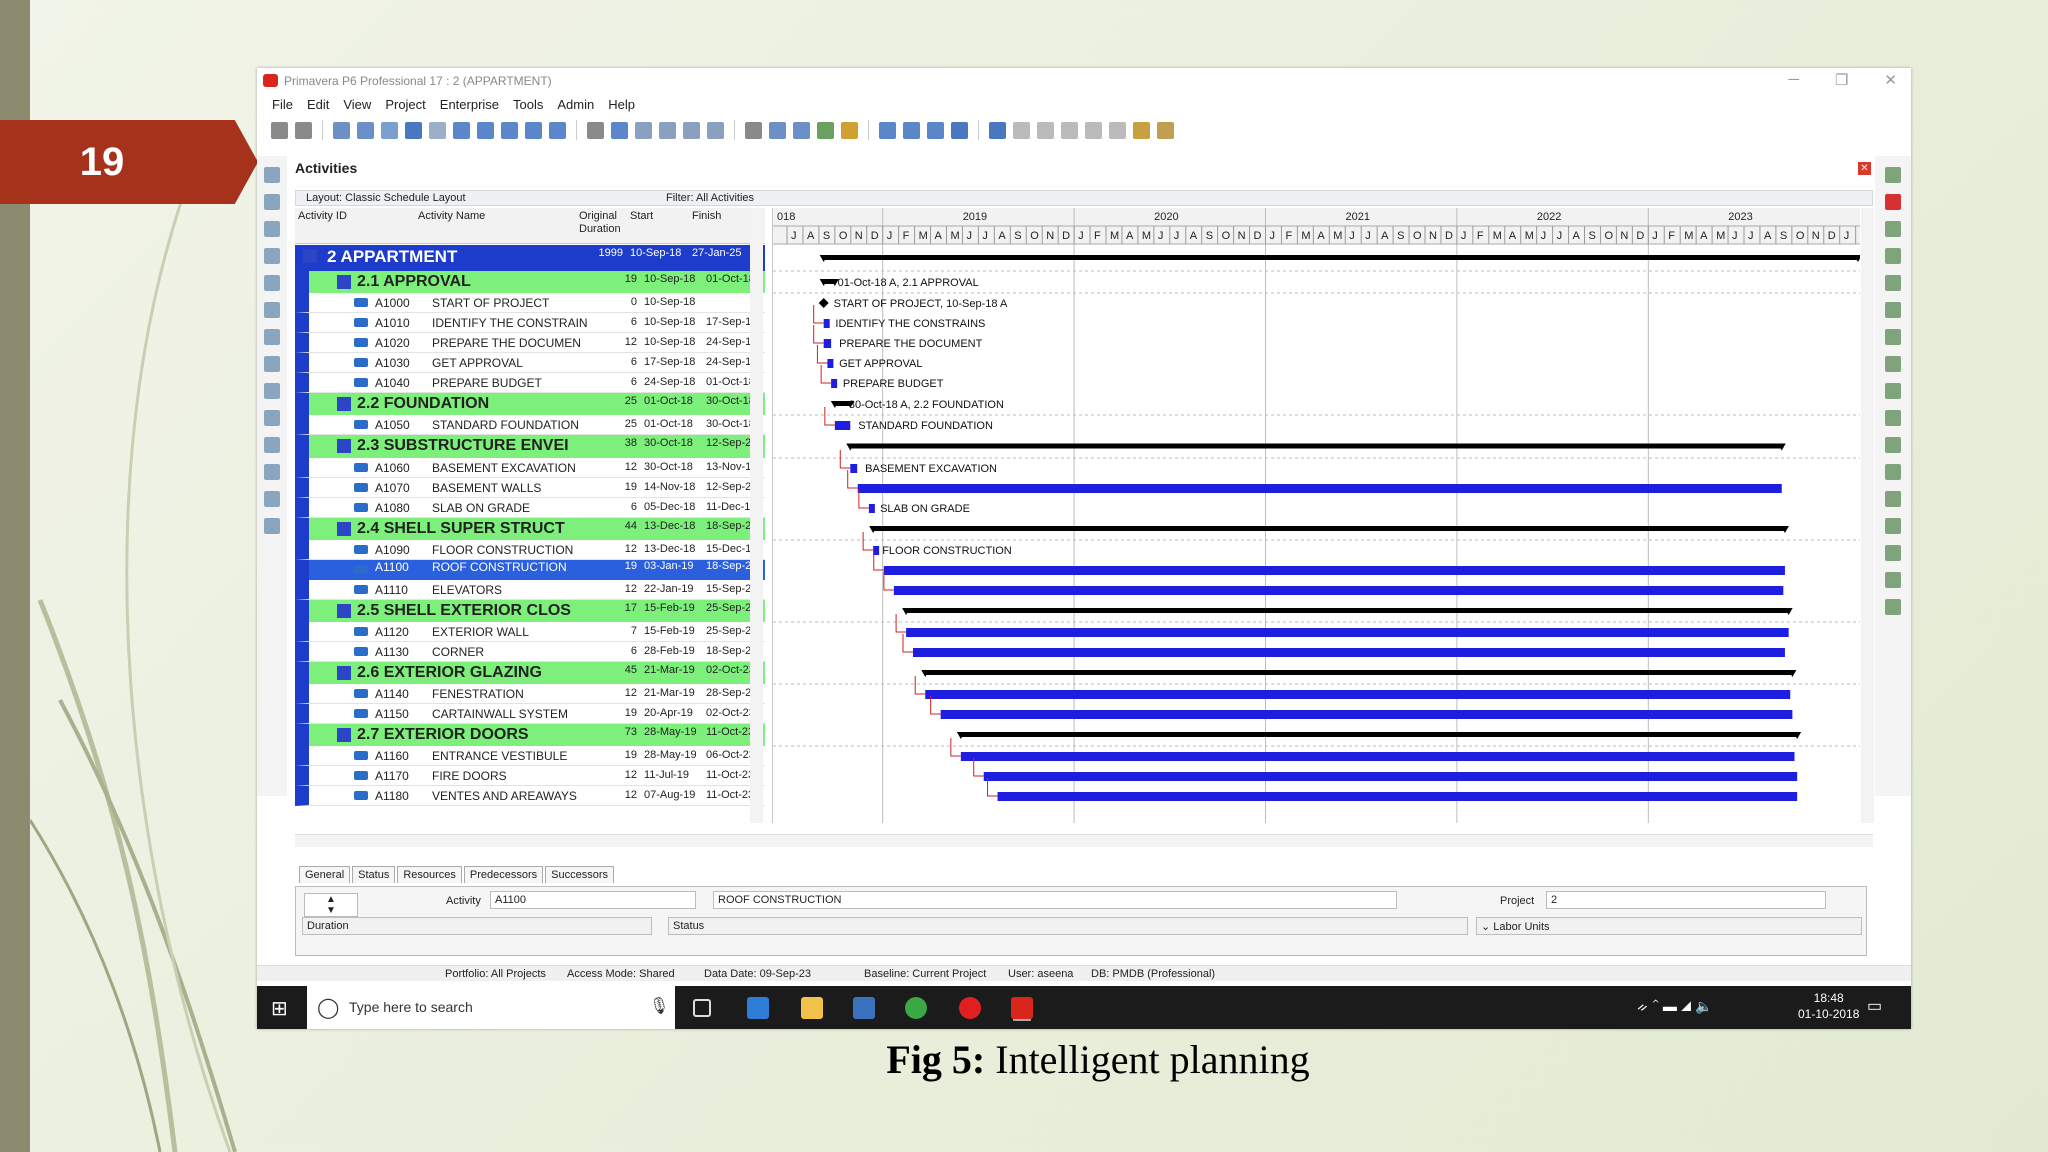  I want to click on menu-file: File, so click(282, 104).